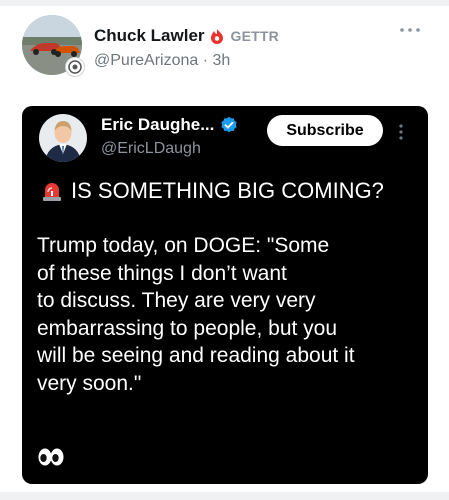 The width and height of the screenshot is (449, 500). Describe the element at coordinates (325, 130) in the screenshot. I see `subscribe-button: Subscribe` at that location.